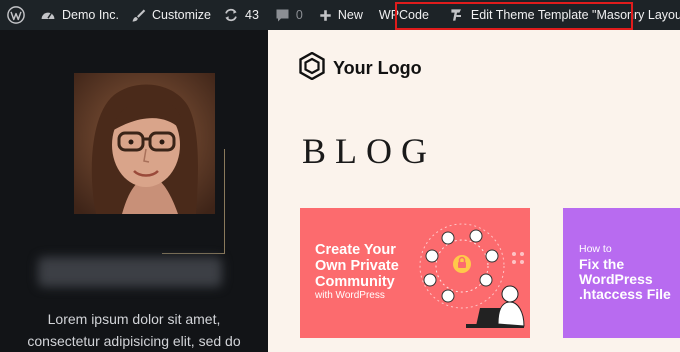 Image resolution: width=680 pixels, height=352 pixels. Describe the element at coordinates (299, 15) in the screenshot. I see `comments-count: 0` at that location.